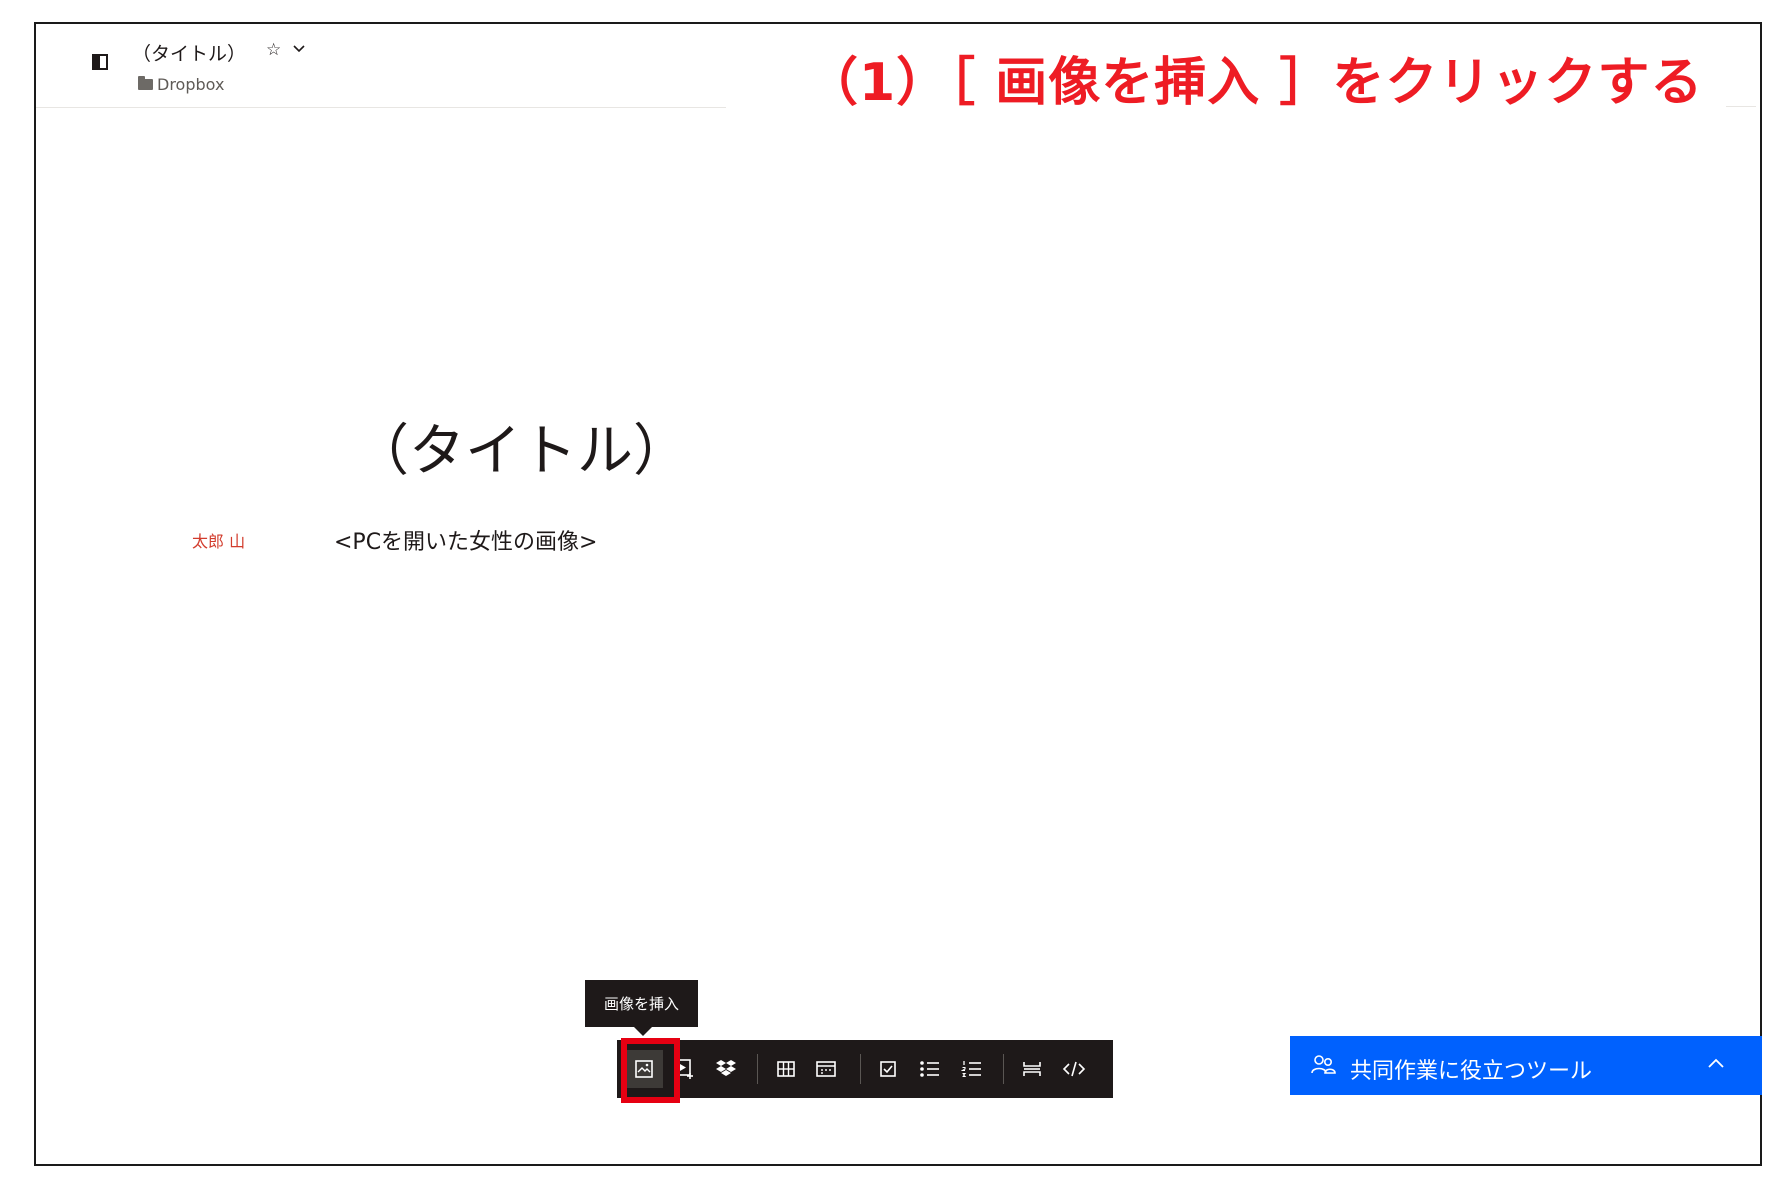 Image resolution: width=1781 pixels, height=1177 pixels. I want to click on numbered-list-button, so click(972, 1069).